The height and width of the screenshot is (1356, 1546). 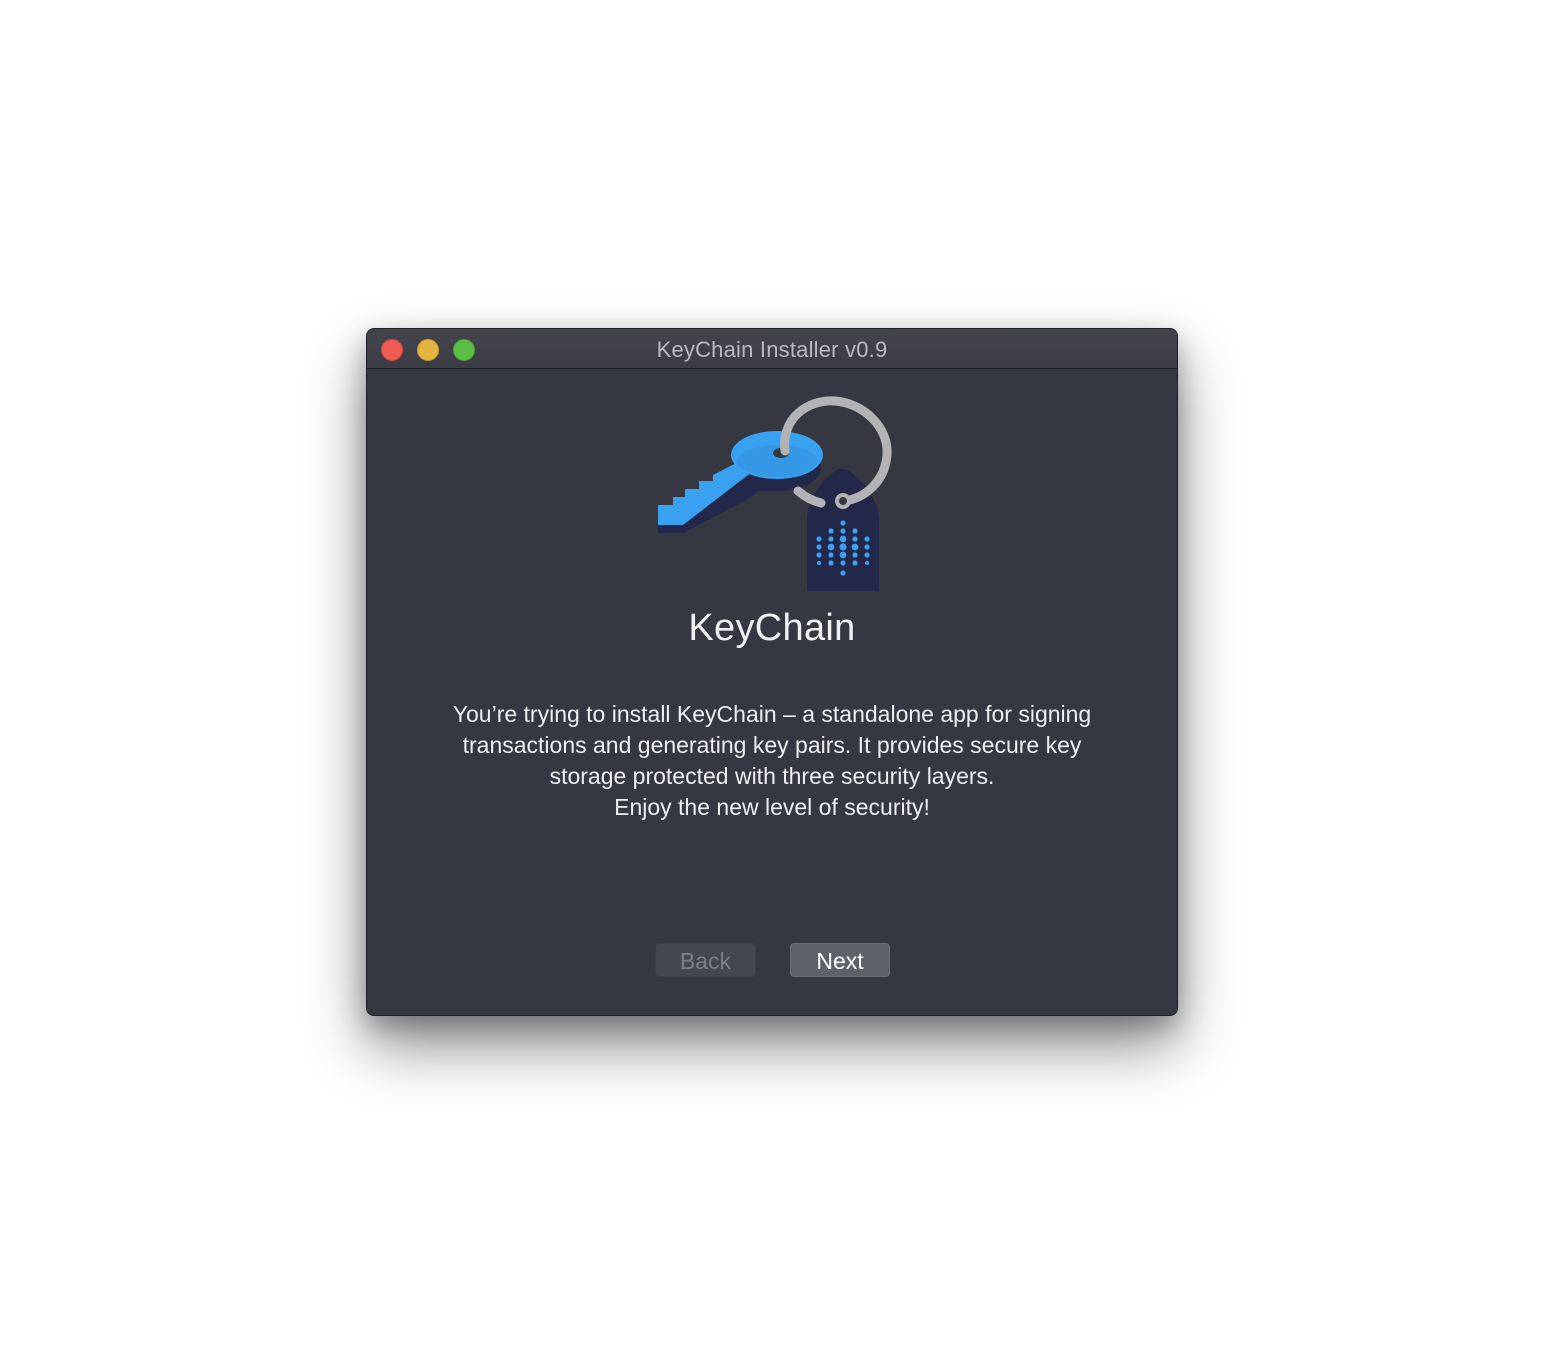 What do you see at coordinates (772, 807) in the screenshot?
I see `description-line: Enjoy the new level of security!` at bounding box center [772, 807].